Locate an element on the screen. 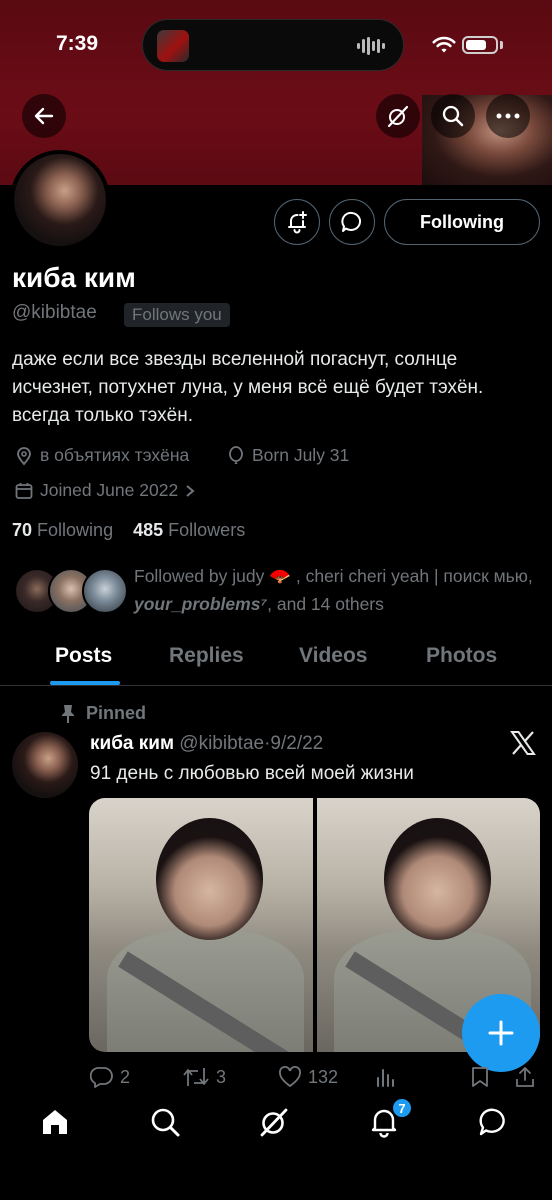 The width and height of the screenshot is (552, 1200). wifi-icon is located at coordinates (444, 44).